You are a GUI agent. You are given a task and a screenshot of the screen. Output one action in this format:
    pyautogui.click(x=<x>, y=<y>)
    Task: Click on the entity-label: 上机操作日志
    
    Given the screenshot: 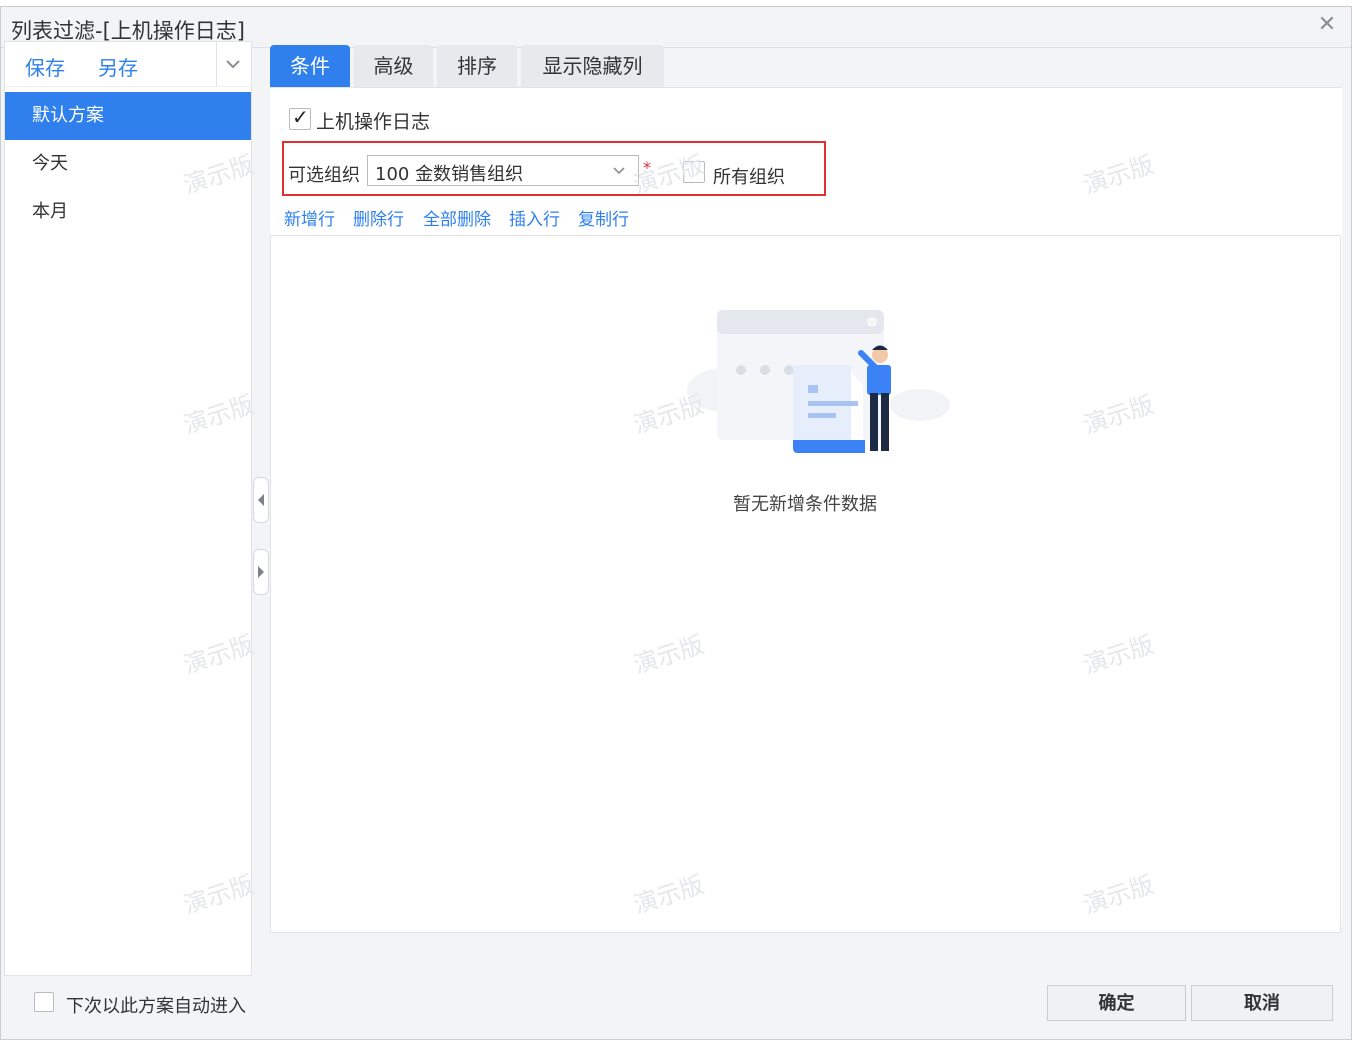 What is the action you would take?
    pyautogui.click(x=373, y=122)
    